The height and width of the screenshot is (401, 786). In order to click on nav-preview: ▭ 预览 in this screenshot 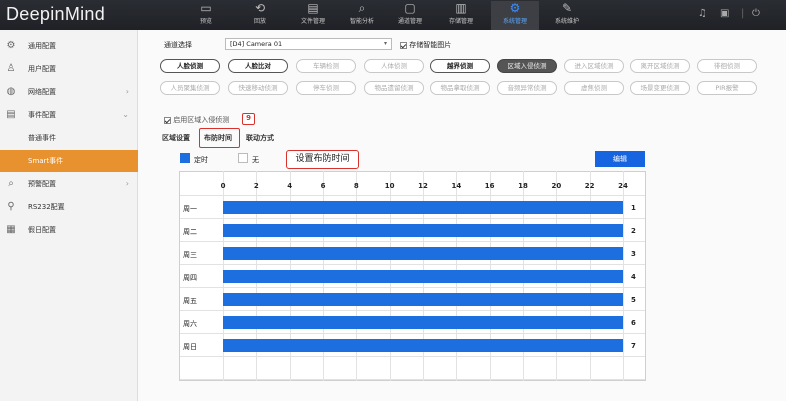, I will do `click(206, 15)`.